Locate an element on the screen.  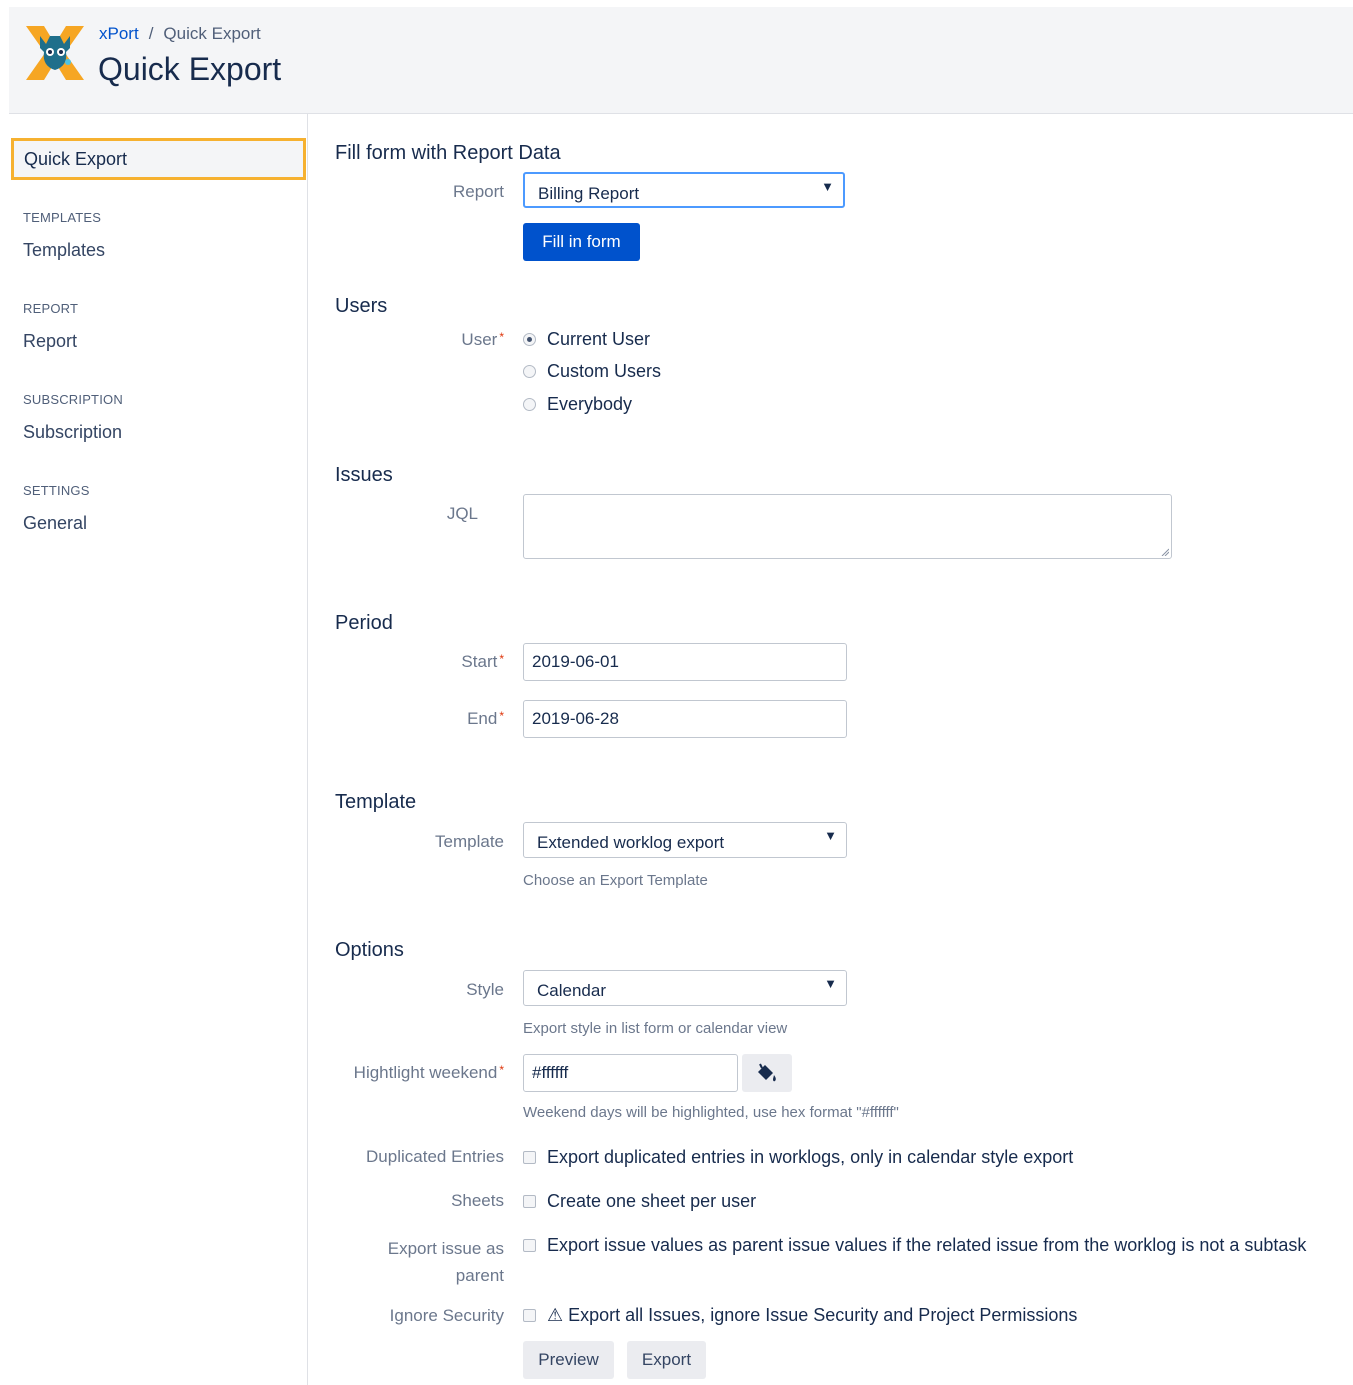
style-label: Style is located at coordinates (485, 989).